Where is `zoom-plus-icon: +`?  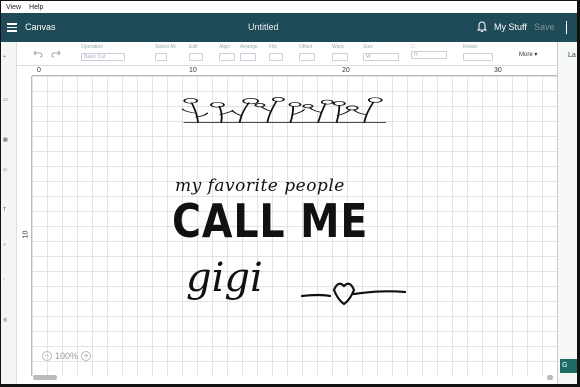
zoom-plus-icon: + is located at coordinates (86, 356).